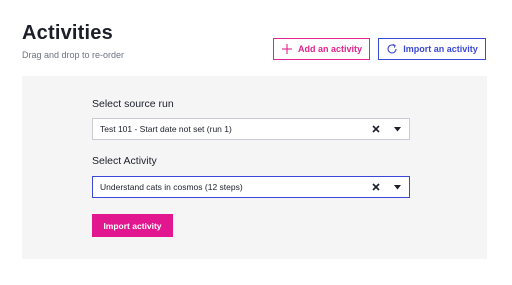 This screenshot has height=285, width=512. I want to click on source-run-select: Test 101 - Start date not set (run 1), so click(251, 129).